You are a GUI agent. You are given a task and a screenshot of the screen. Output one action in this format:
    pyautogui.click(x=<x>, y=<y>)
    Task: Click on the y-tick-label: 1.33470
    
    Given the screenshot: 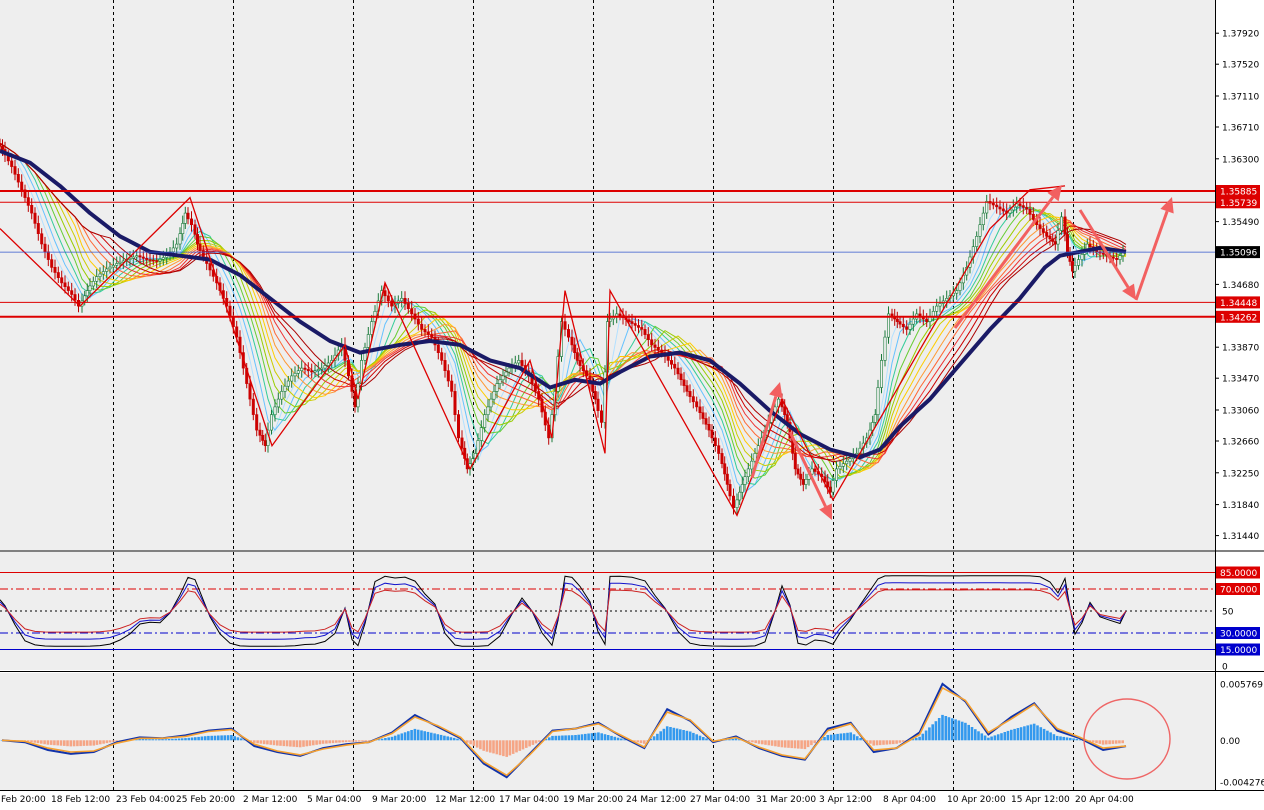 What is the action you would take?
    pyautogui.click(x=1240, y=380)
    